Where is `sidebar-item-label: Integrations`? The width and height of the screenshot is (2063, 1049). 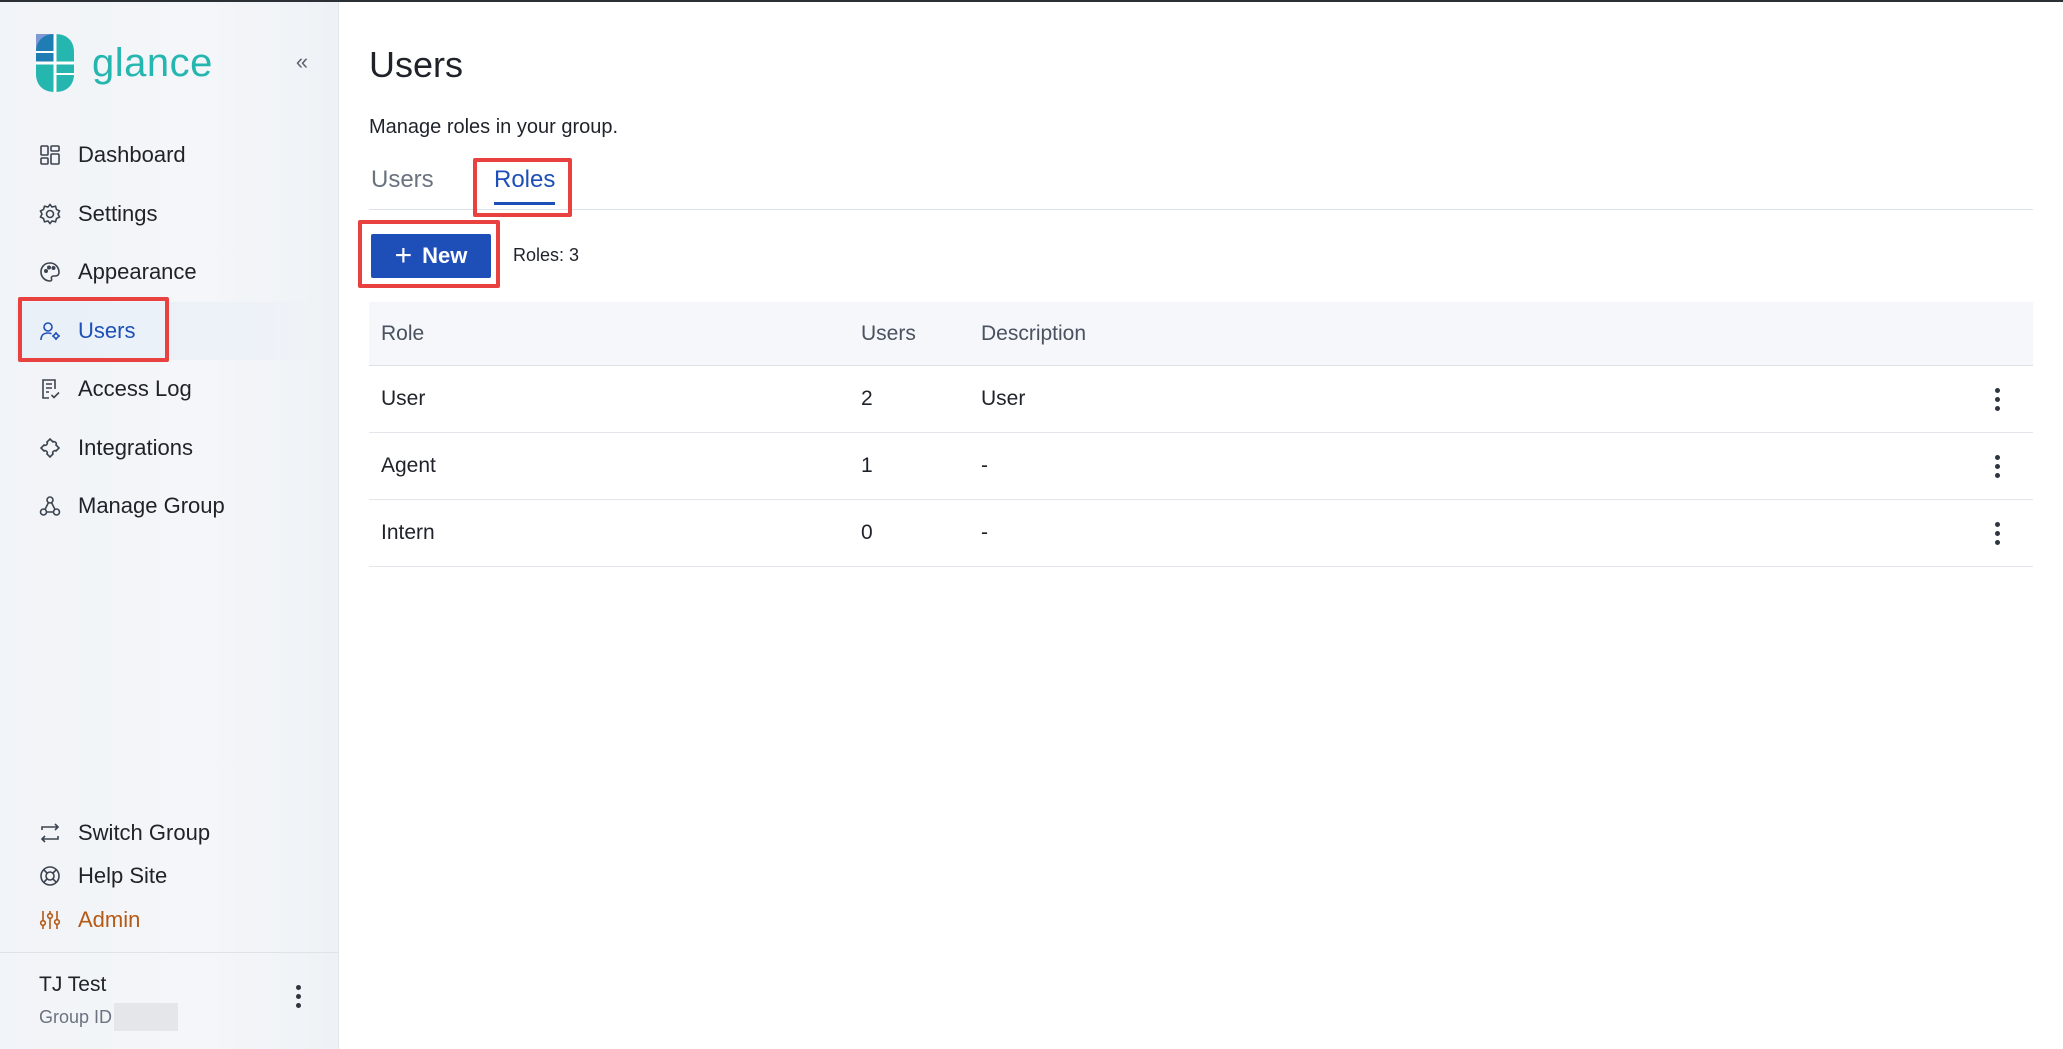 sidebar-item-label: Integrations is located at coordinates (135, 447).